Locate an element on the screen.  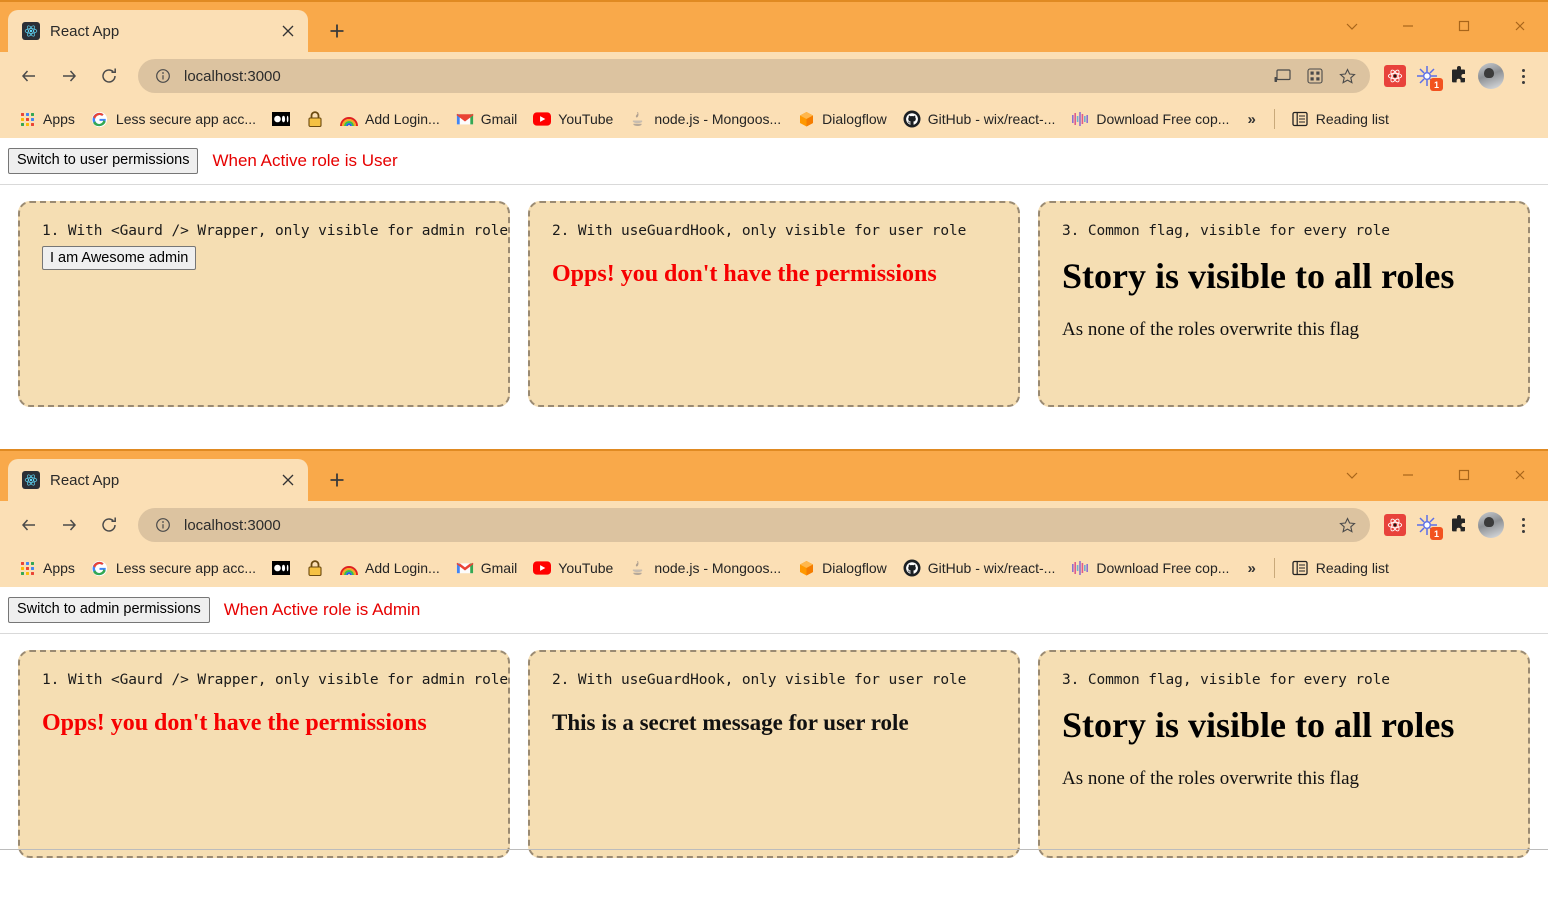
browser-tab-2: React App is located at coordinates (158, 480).